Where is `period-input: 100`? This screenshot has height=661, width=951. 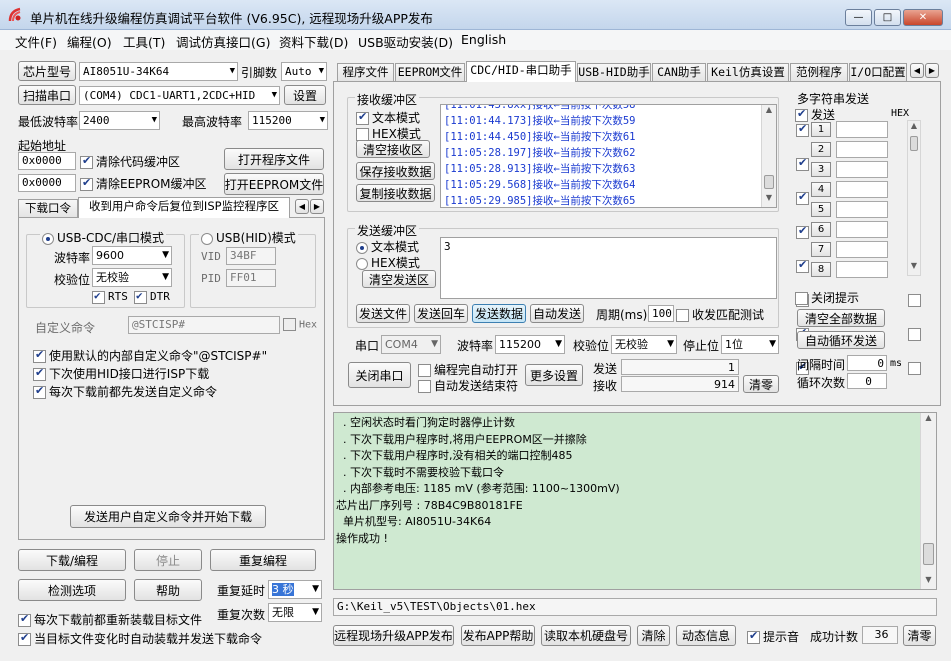 period-input: 100 is located at coordinates (661, 313).